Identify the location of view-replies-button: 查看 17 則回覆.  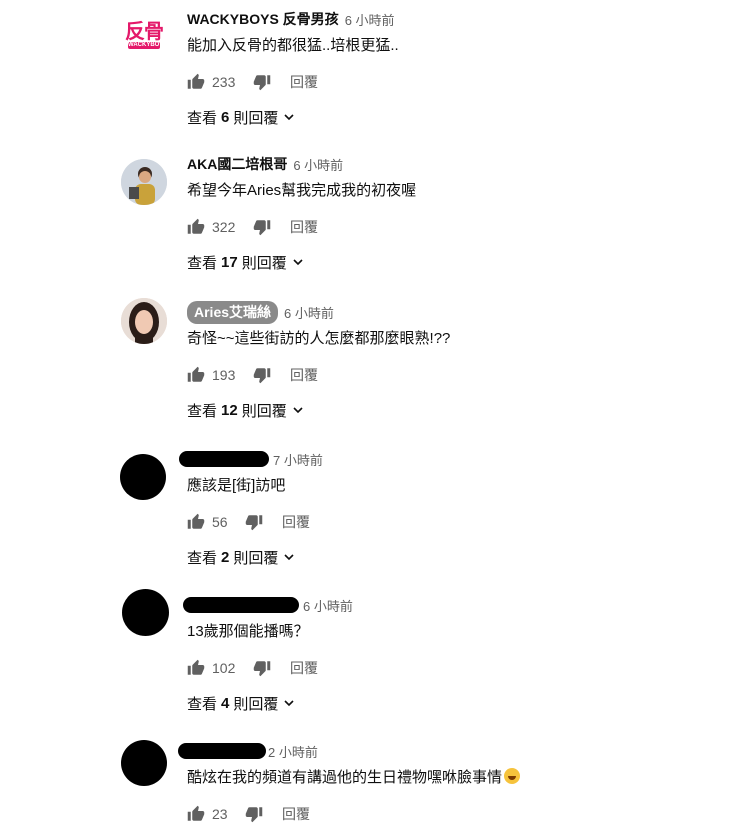
(246, 262).